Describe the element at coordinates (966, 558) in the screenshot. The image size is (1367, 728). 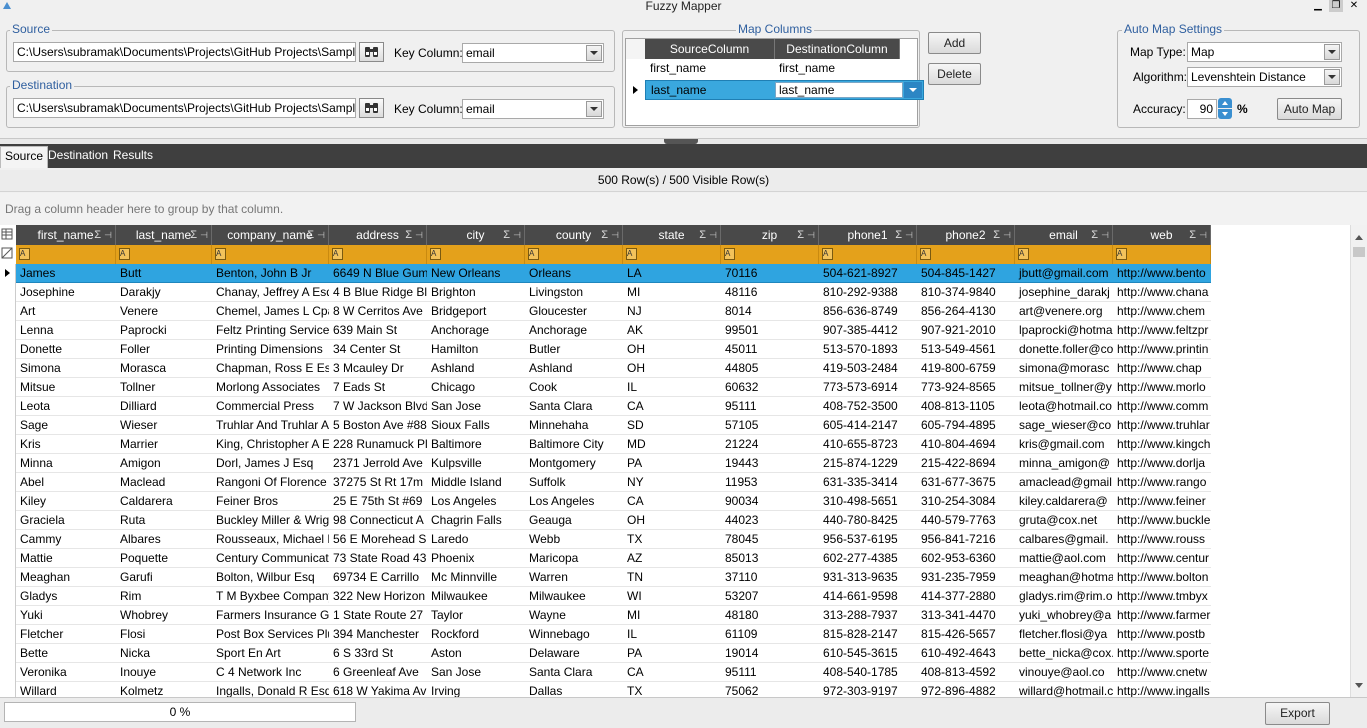
I see `cell-phone2: 602-953-6360` at that location.